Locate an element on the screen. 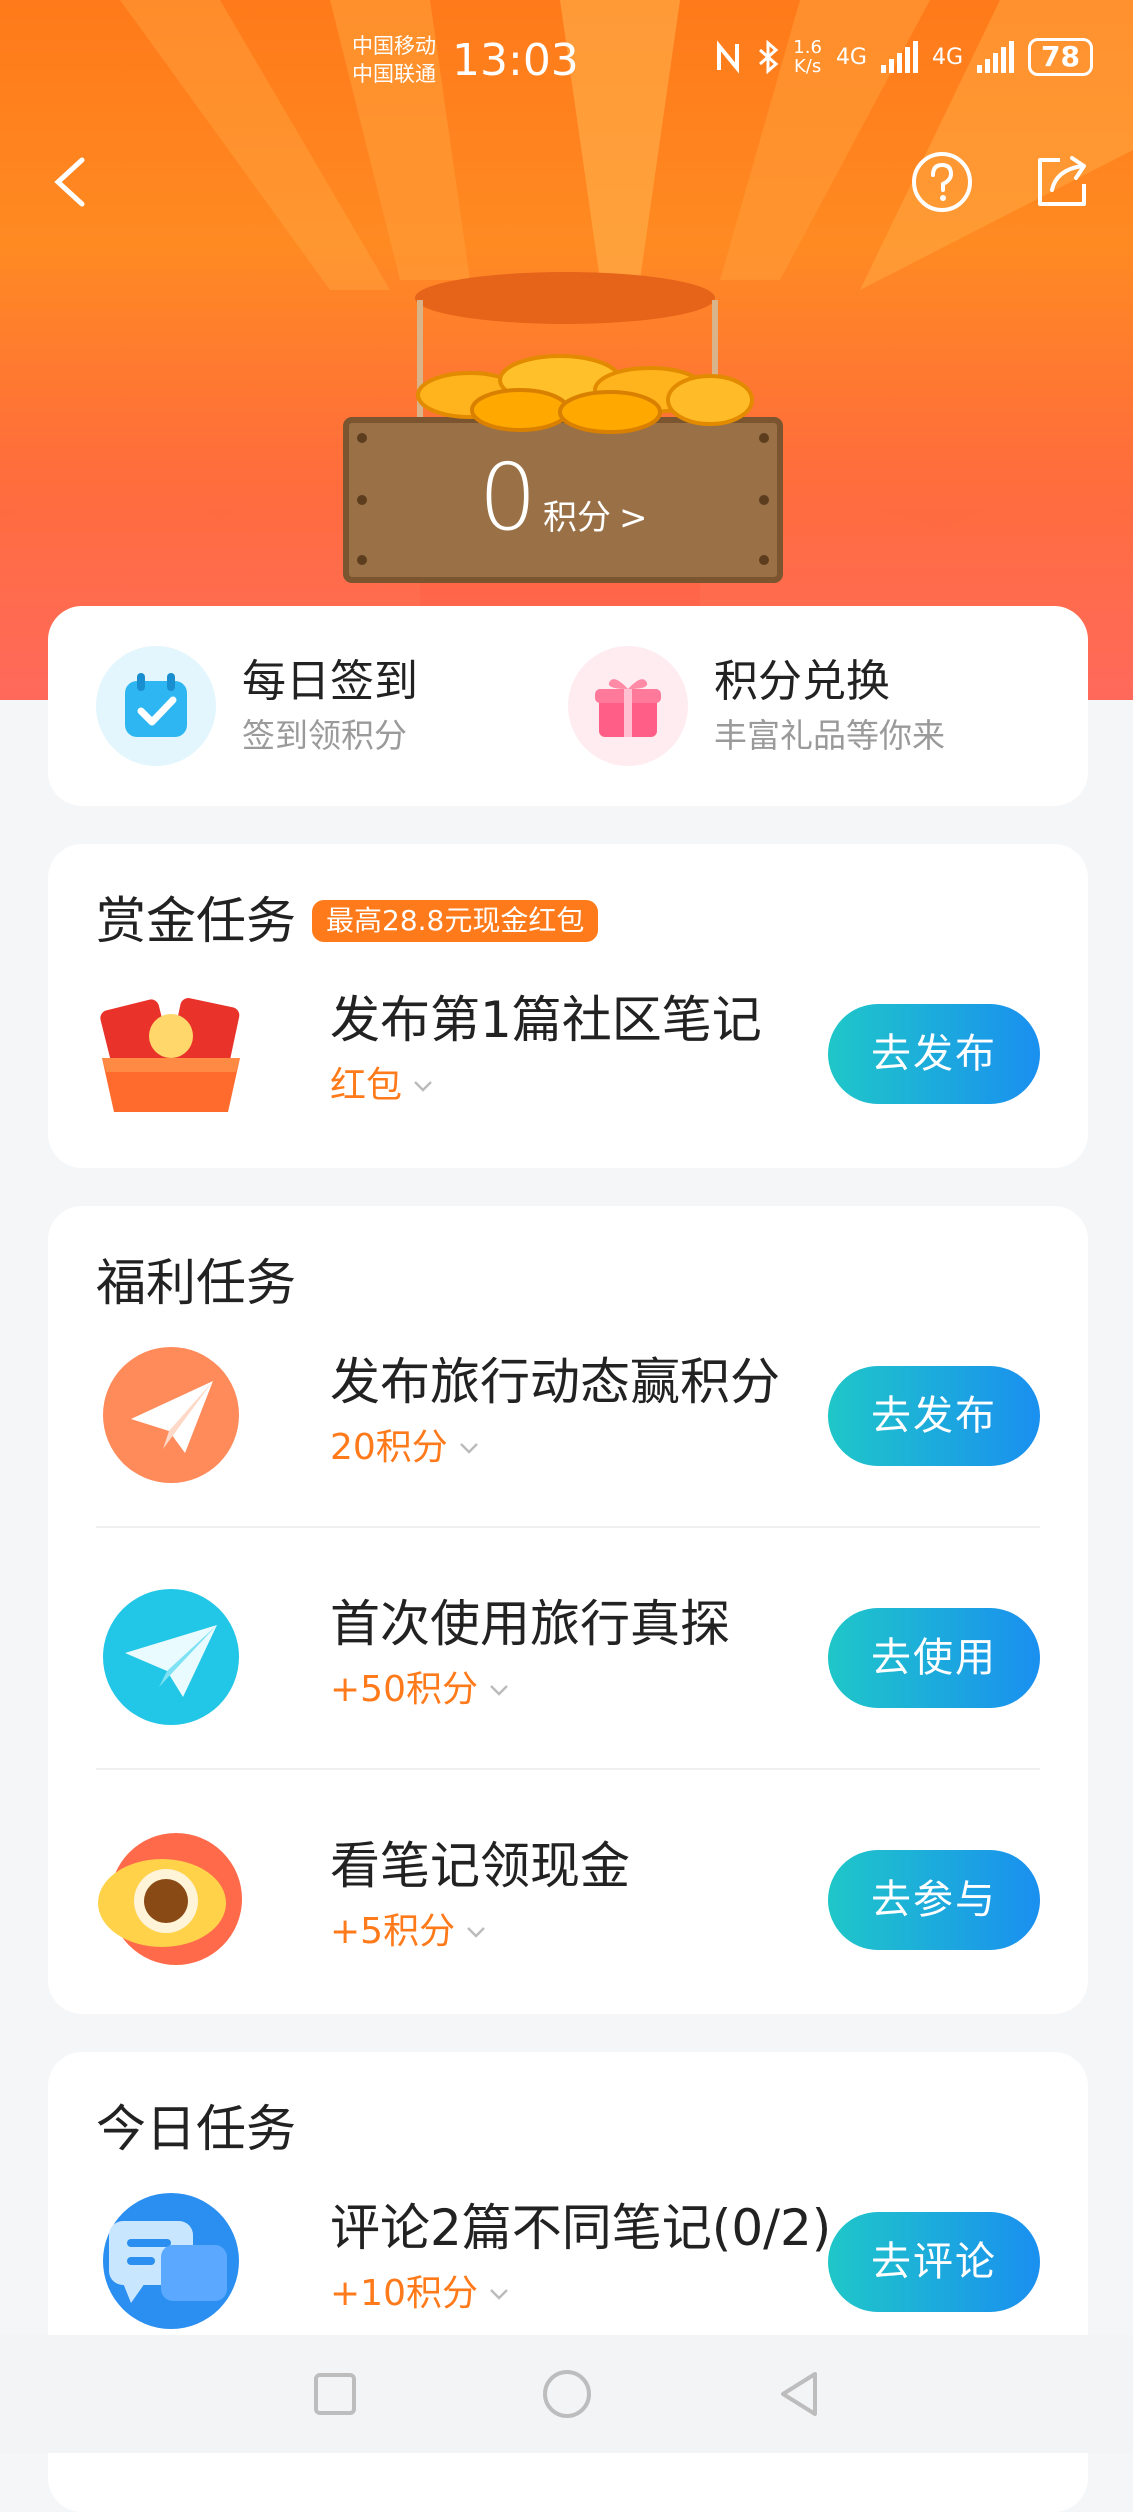  task-row: 看笔记领现金 +5积分 去参与 is located at coordinates (568, 1899).